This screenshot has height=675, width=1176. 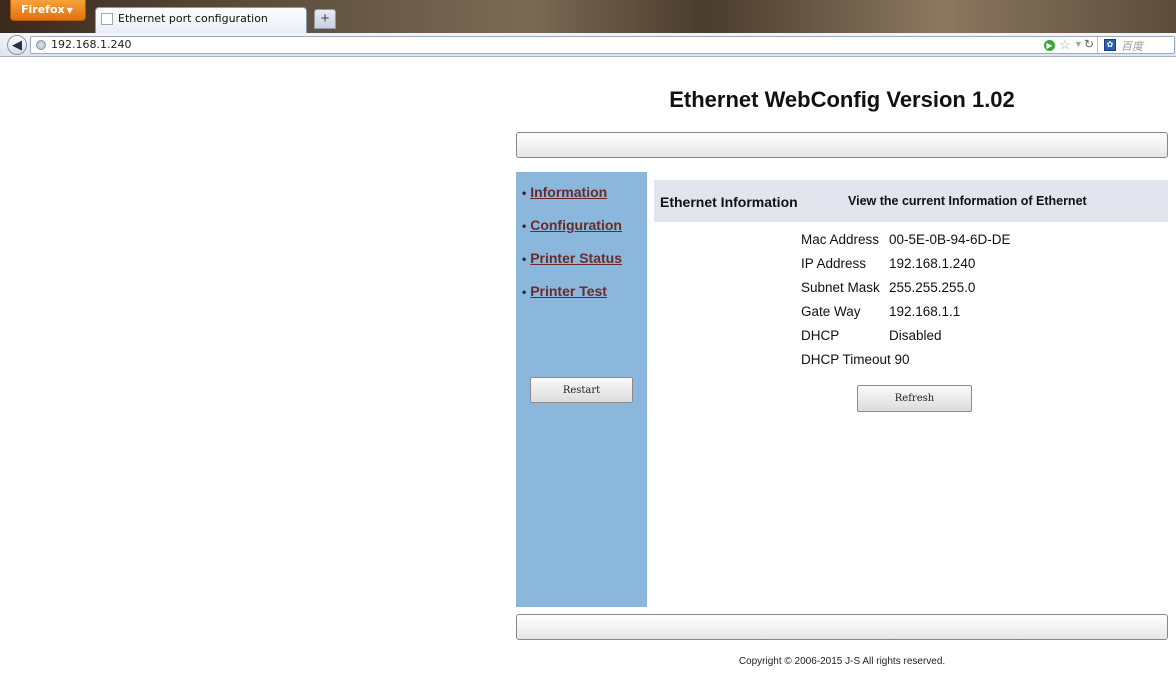 What do you see at coordinates (820, 335) in the screenshot?
I see `info-label: DHCP` at bounding box center [820, 335].